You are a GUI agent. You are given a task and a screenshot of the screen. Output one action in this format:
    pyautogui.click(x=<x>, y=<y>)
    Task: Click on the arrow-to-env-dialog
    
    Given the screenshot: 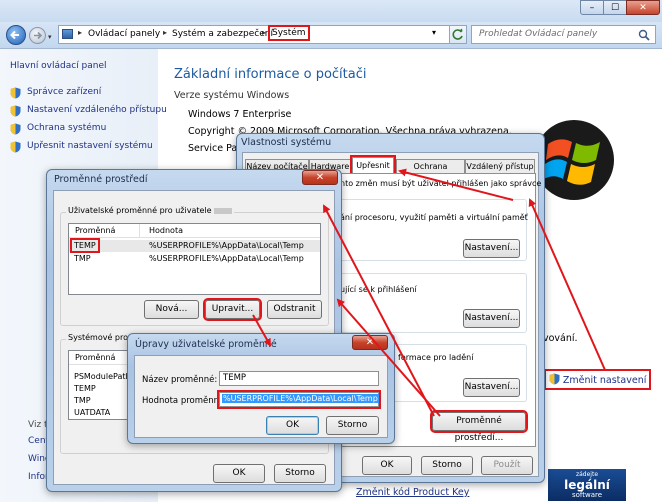 What is the action you would take?
    pyautogui.click(x=379, y=310)
    